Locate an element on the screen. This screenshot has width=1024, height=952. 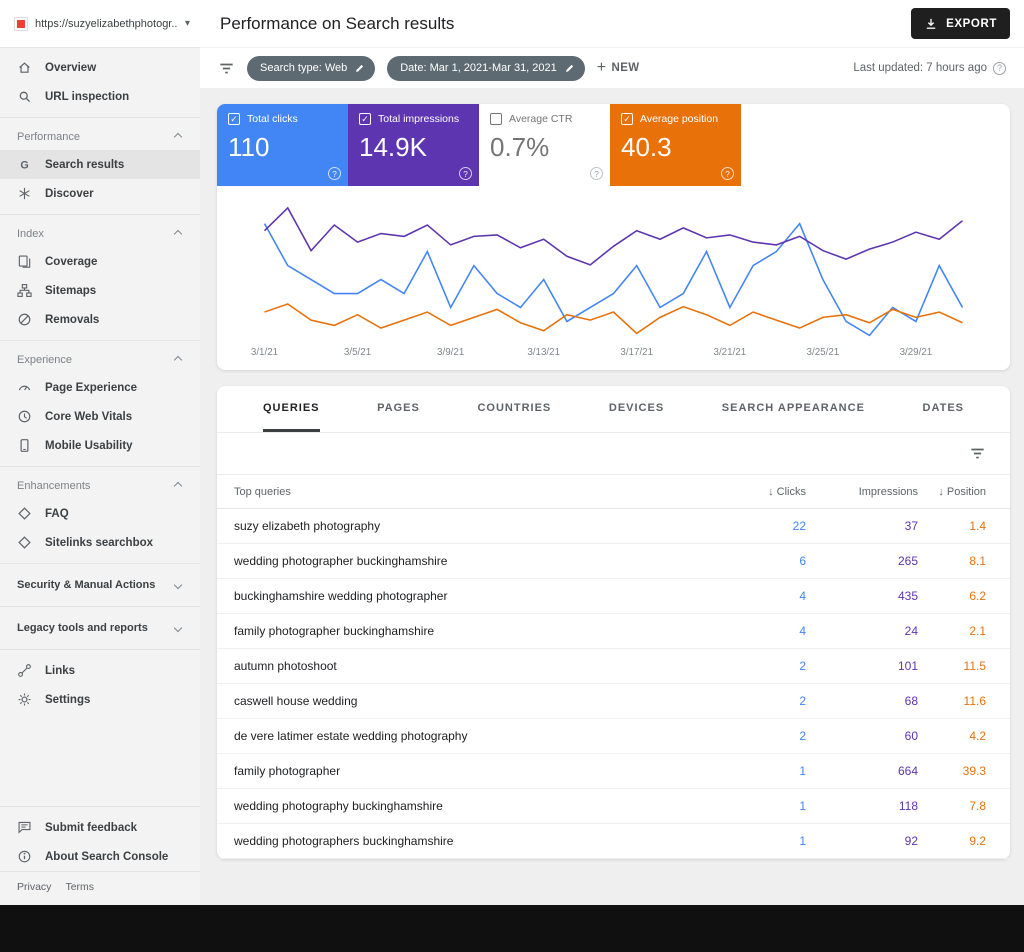
sidebar-item-about-search-console: About Search Console is located at coordinates (100, 856).